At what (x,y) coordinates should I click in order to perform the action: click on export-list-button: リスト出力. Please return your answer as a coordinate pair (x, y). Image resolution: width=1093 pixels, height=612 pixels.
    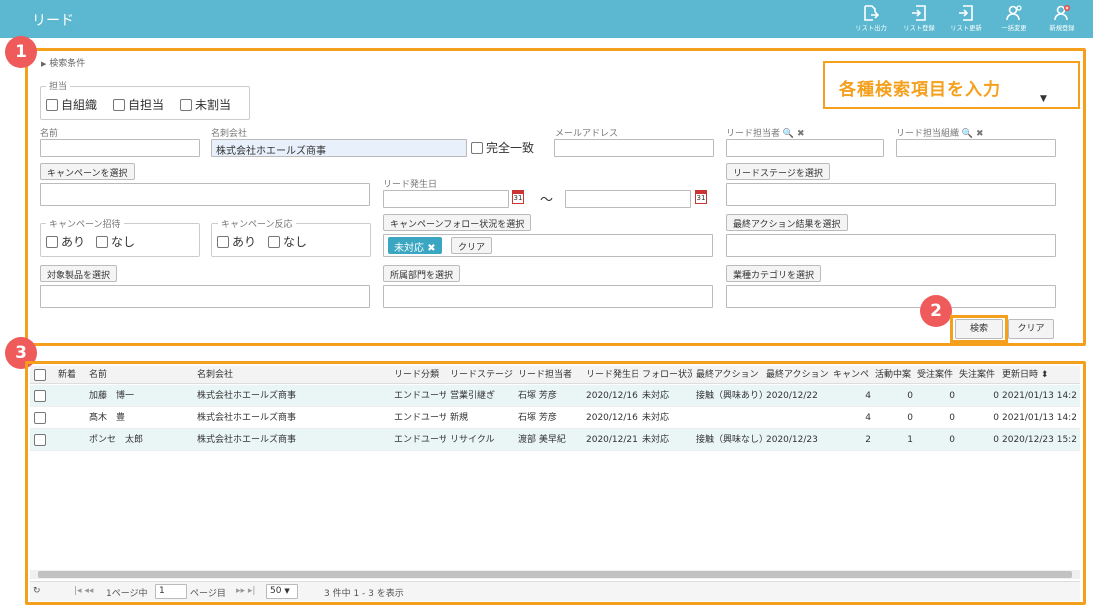
    Looking at the image, I should click on (871, 20).